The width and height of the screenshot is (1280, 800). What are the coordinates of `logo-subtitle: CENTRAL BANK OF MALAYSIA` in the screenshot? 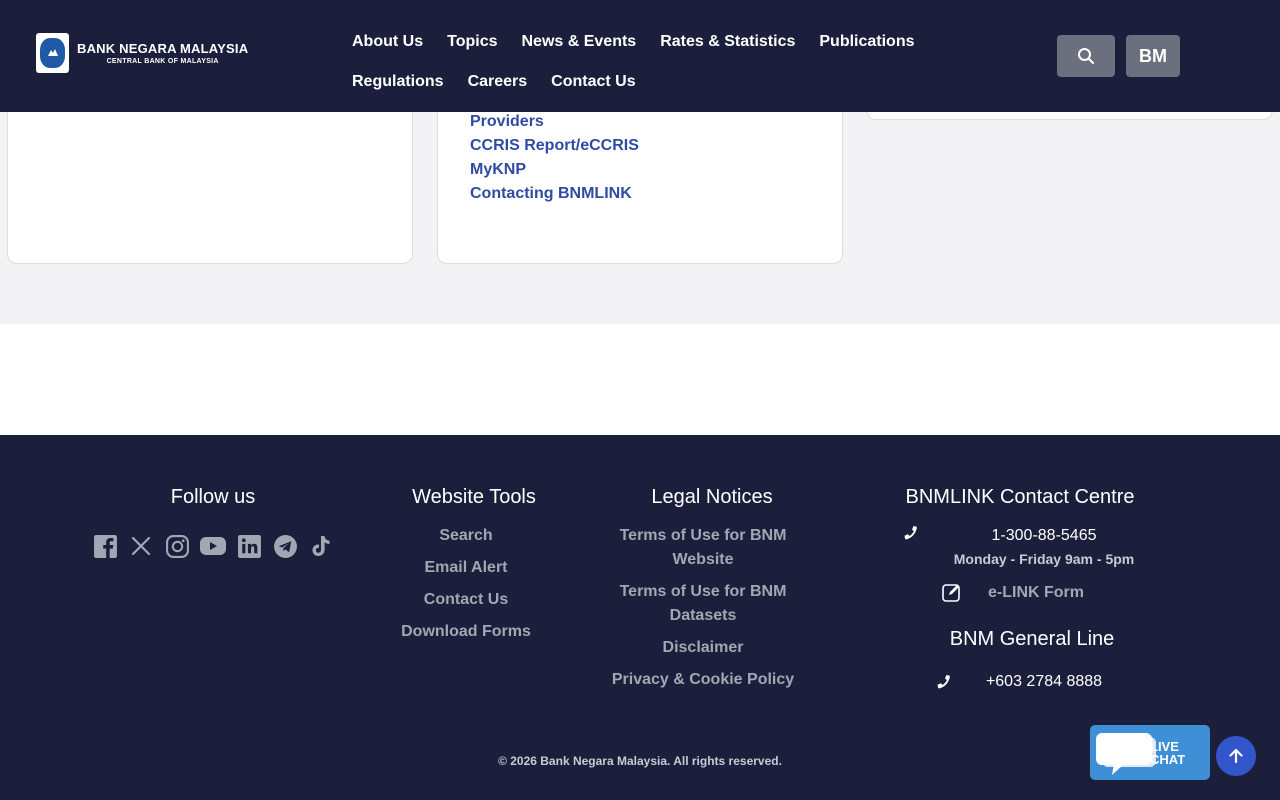 It's located at (162, 61).